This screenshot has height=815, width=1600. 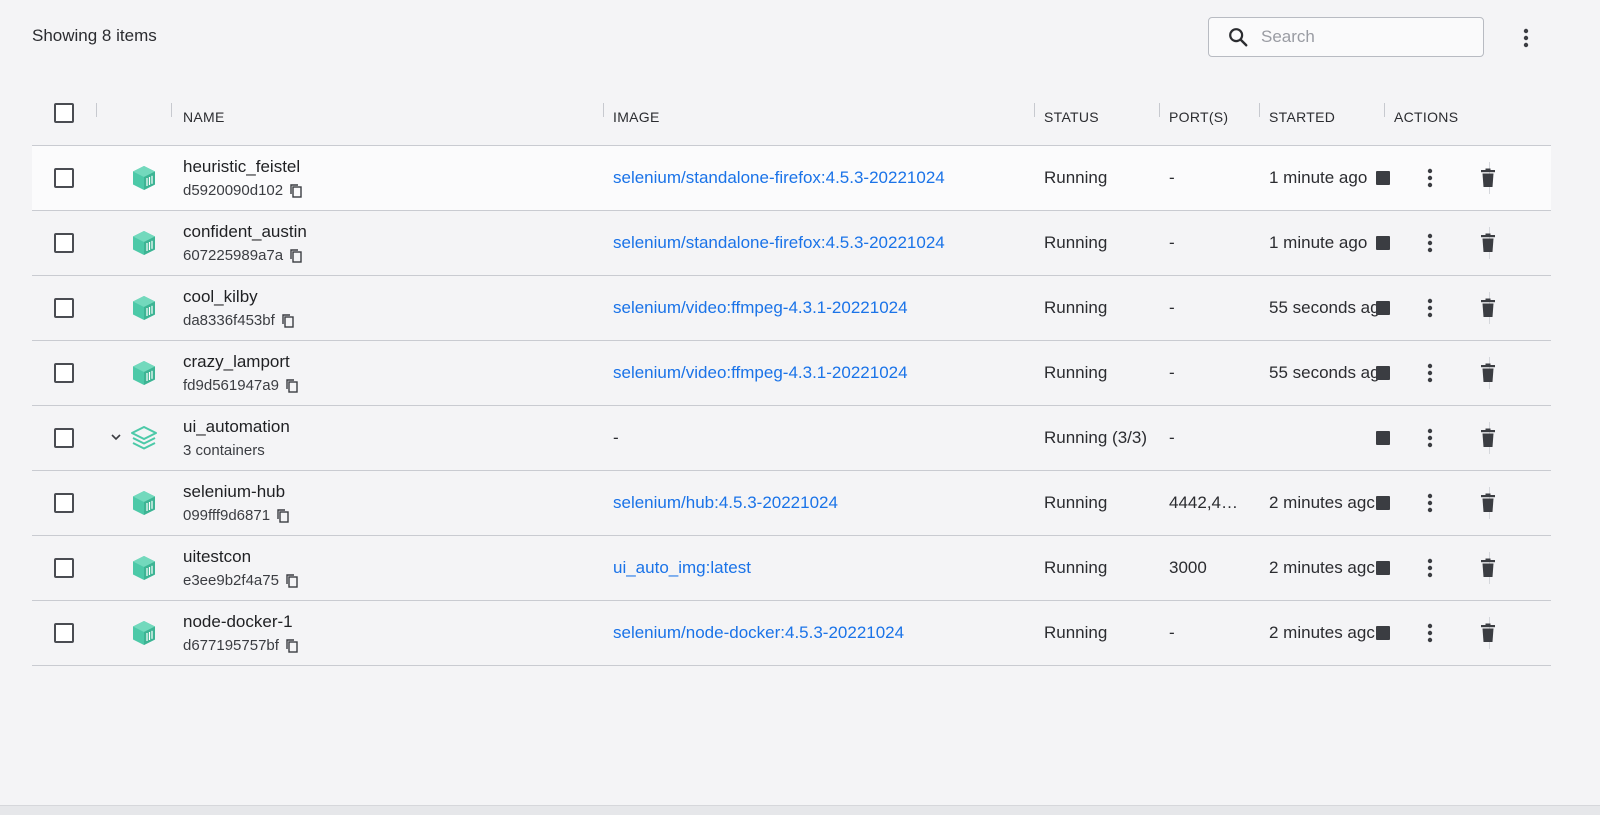 What do you see at coordinates (1076, 567) in the screenshot?
I see `row-status: Running` at bounding box center [1076, 567].